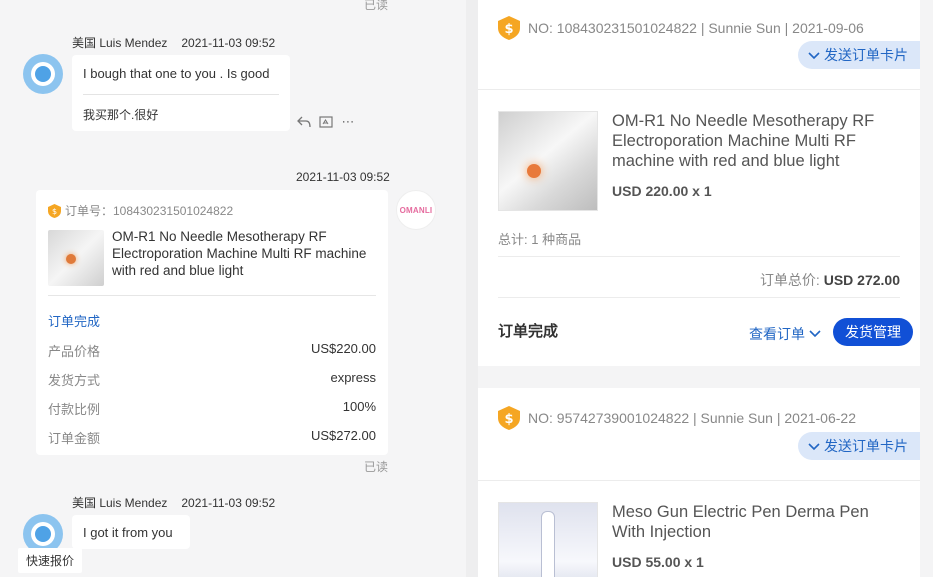 The height and width of the screenshot is (577, 933). I want to click on product-thumbnail, so click(76, 258).